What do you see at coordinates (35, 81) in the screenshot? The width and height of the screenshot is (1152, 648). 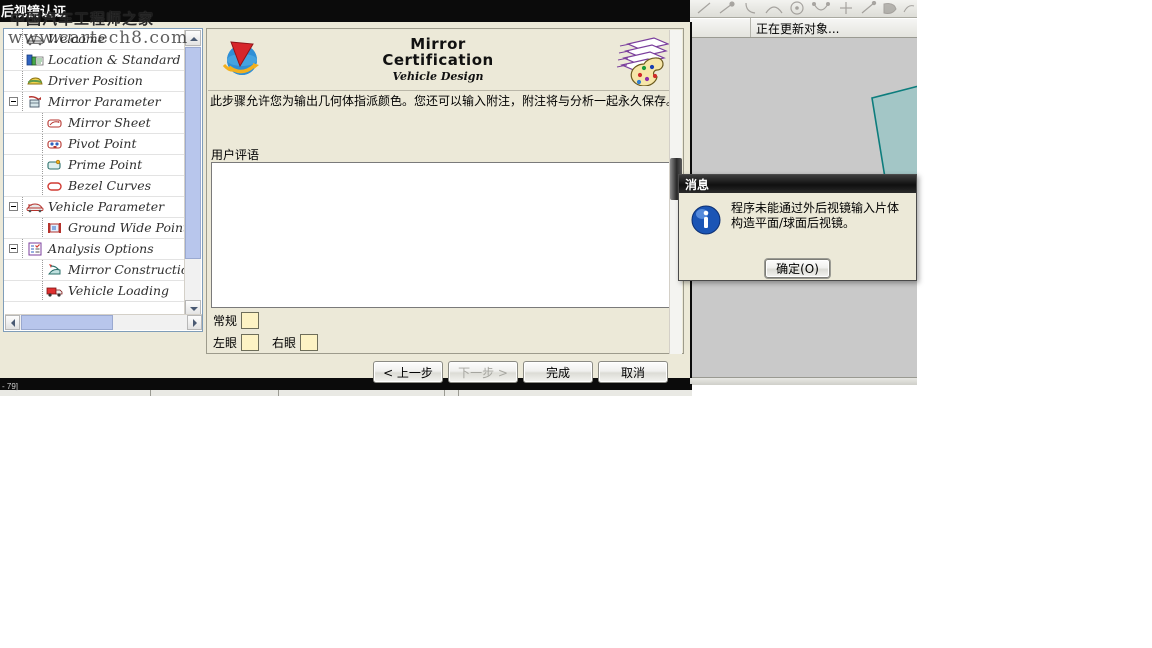 I see `driver-seat-icon` at bounding box center [35, 81].